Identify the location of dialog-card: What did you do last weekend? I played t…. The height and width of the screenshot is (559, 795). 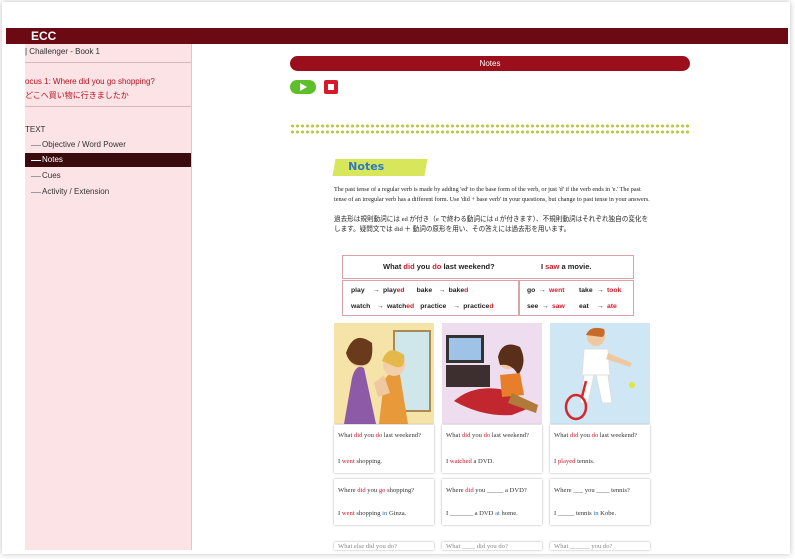
(600, 449).